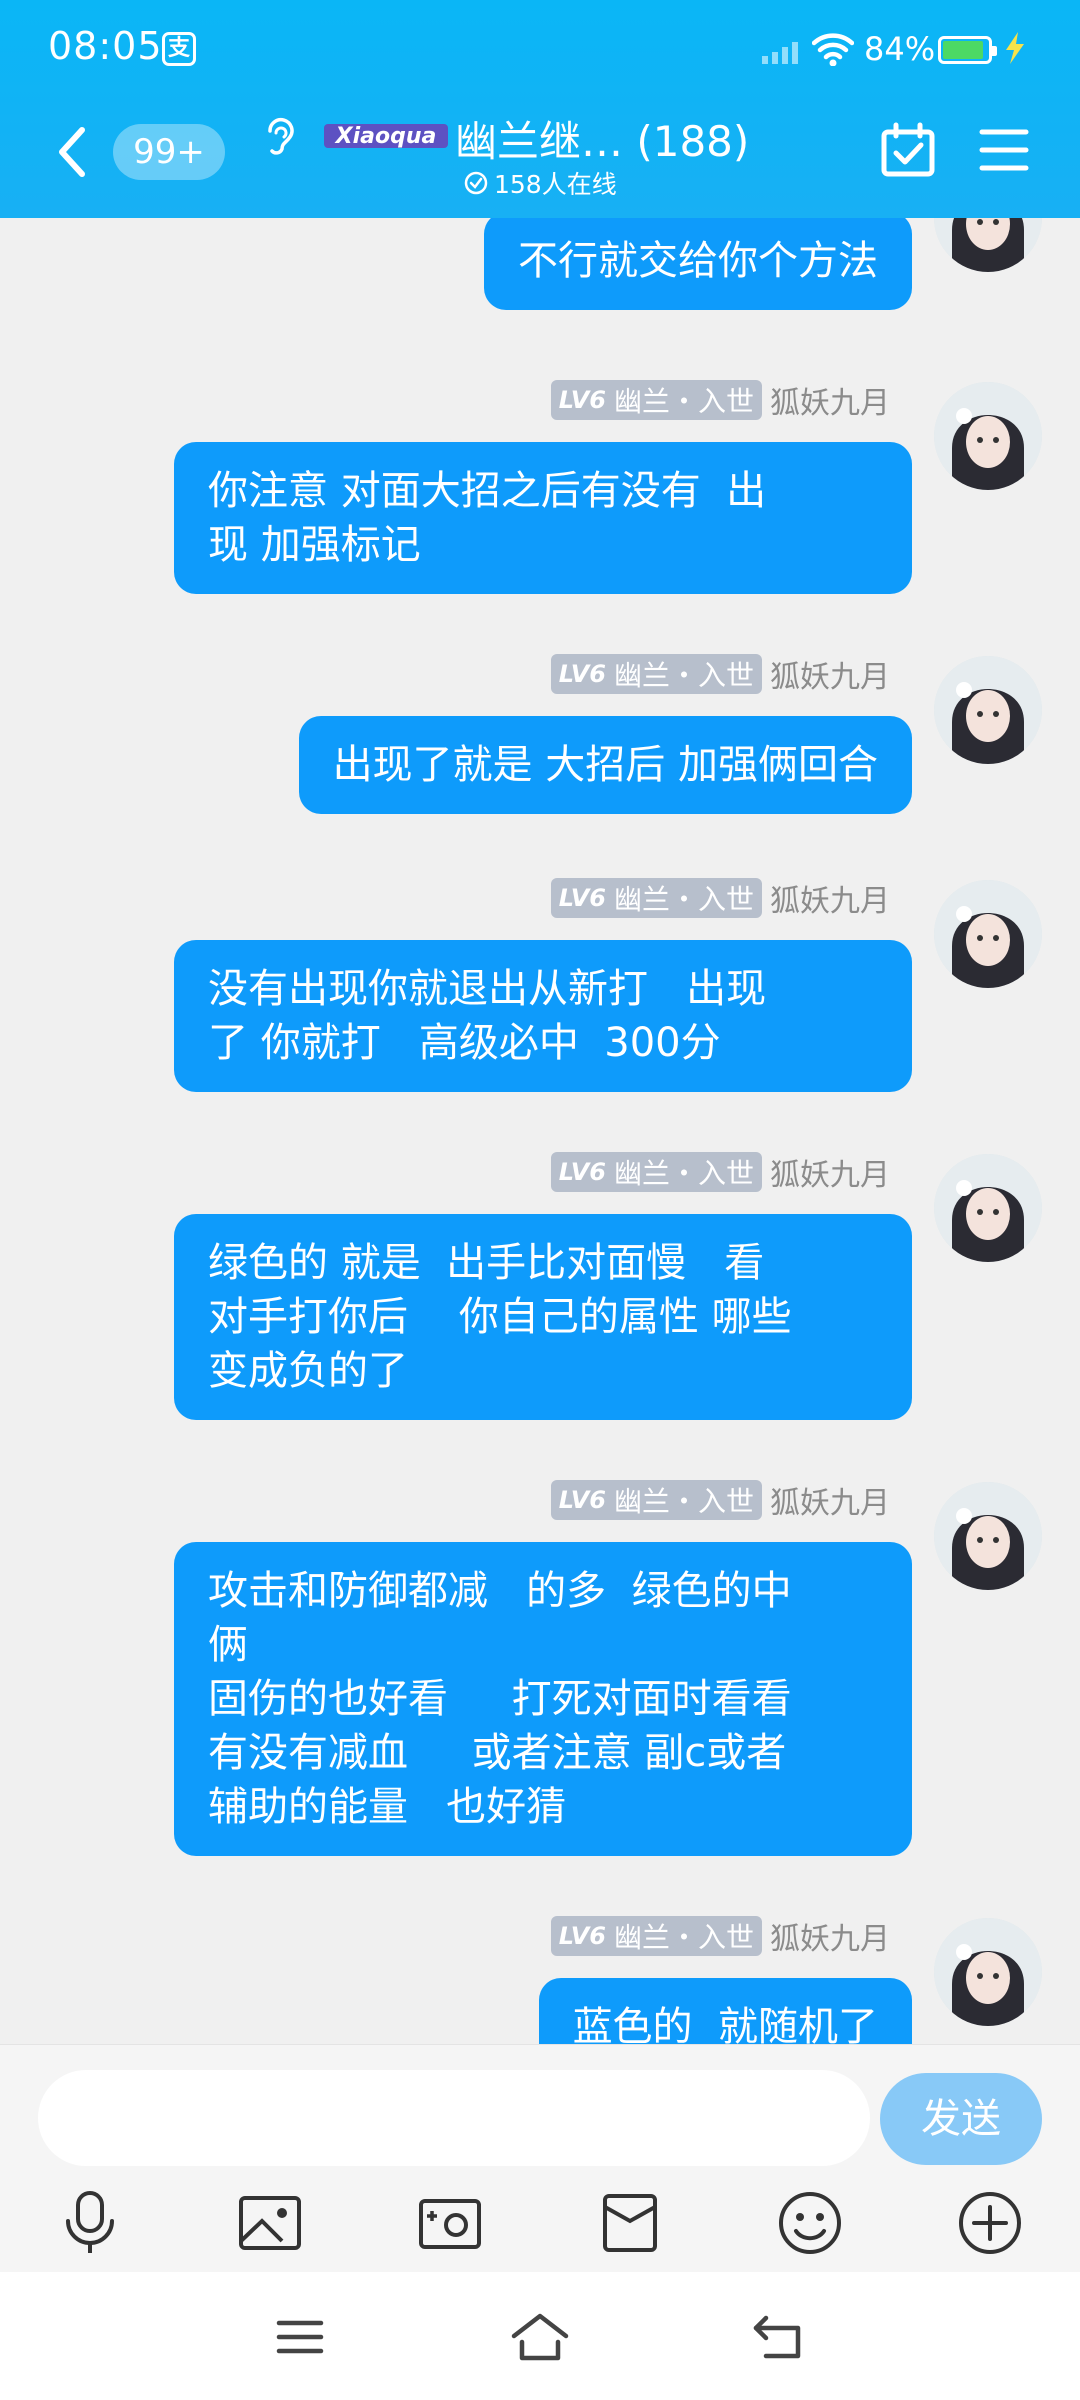 This screenshot has width=1080, height=2400. I want to click on online-count: 158人在线, so click(555, 184).